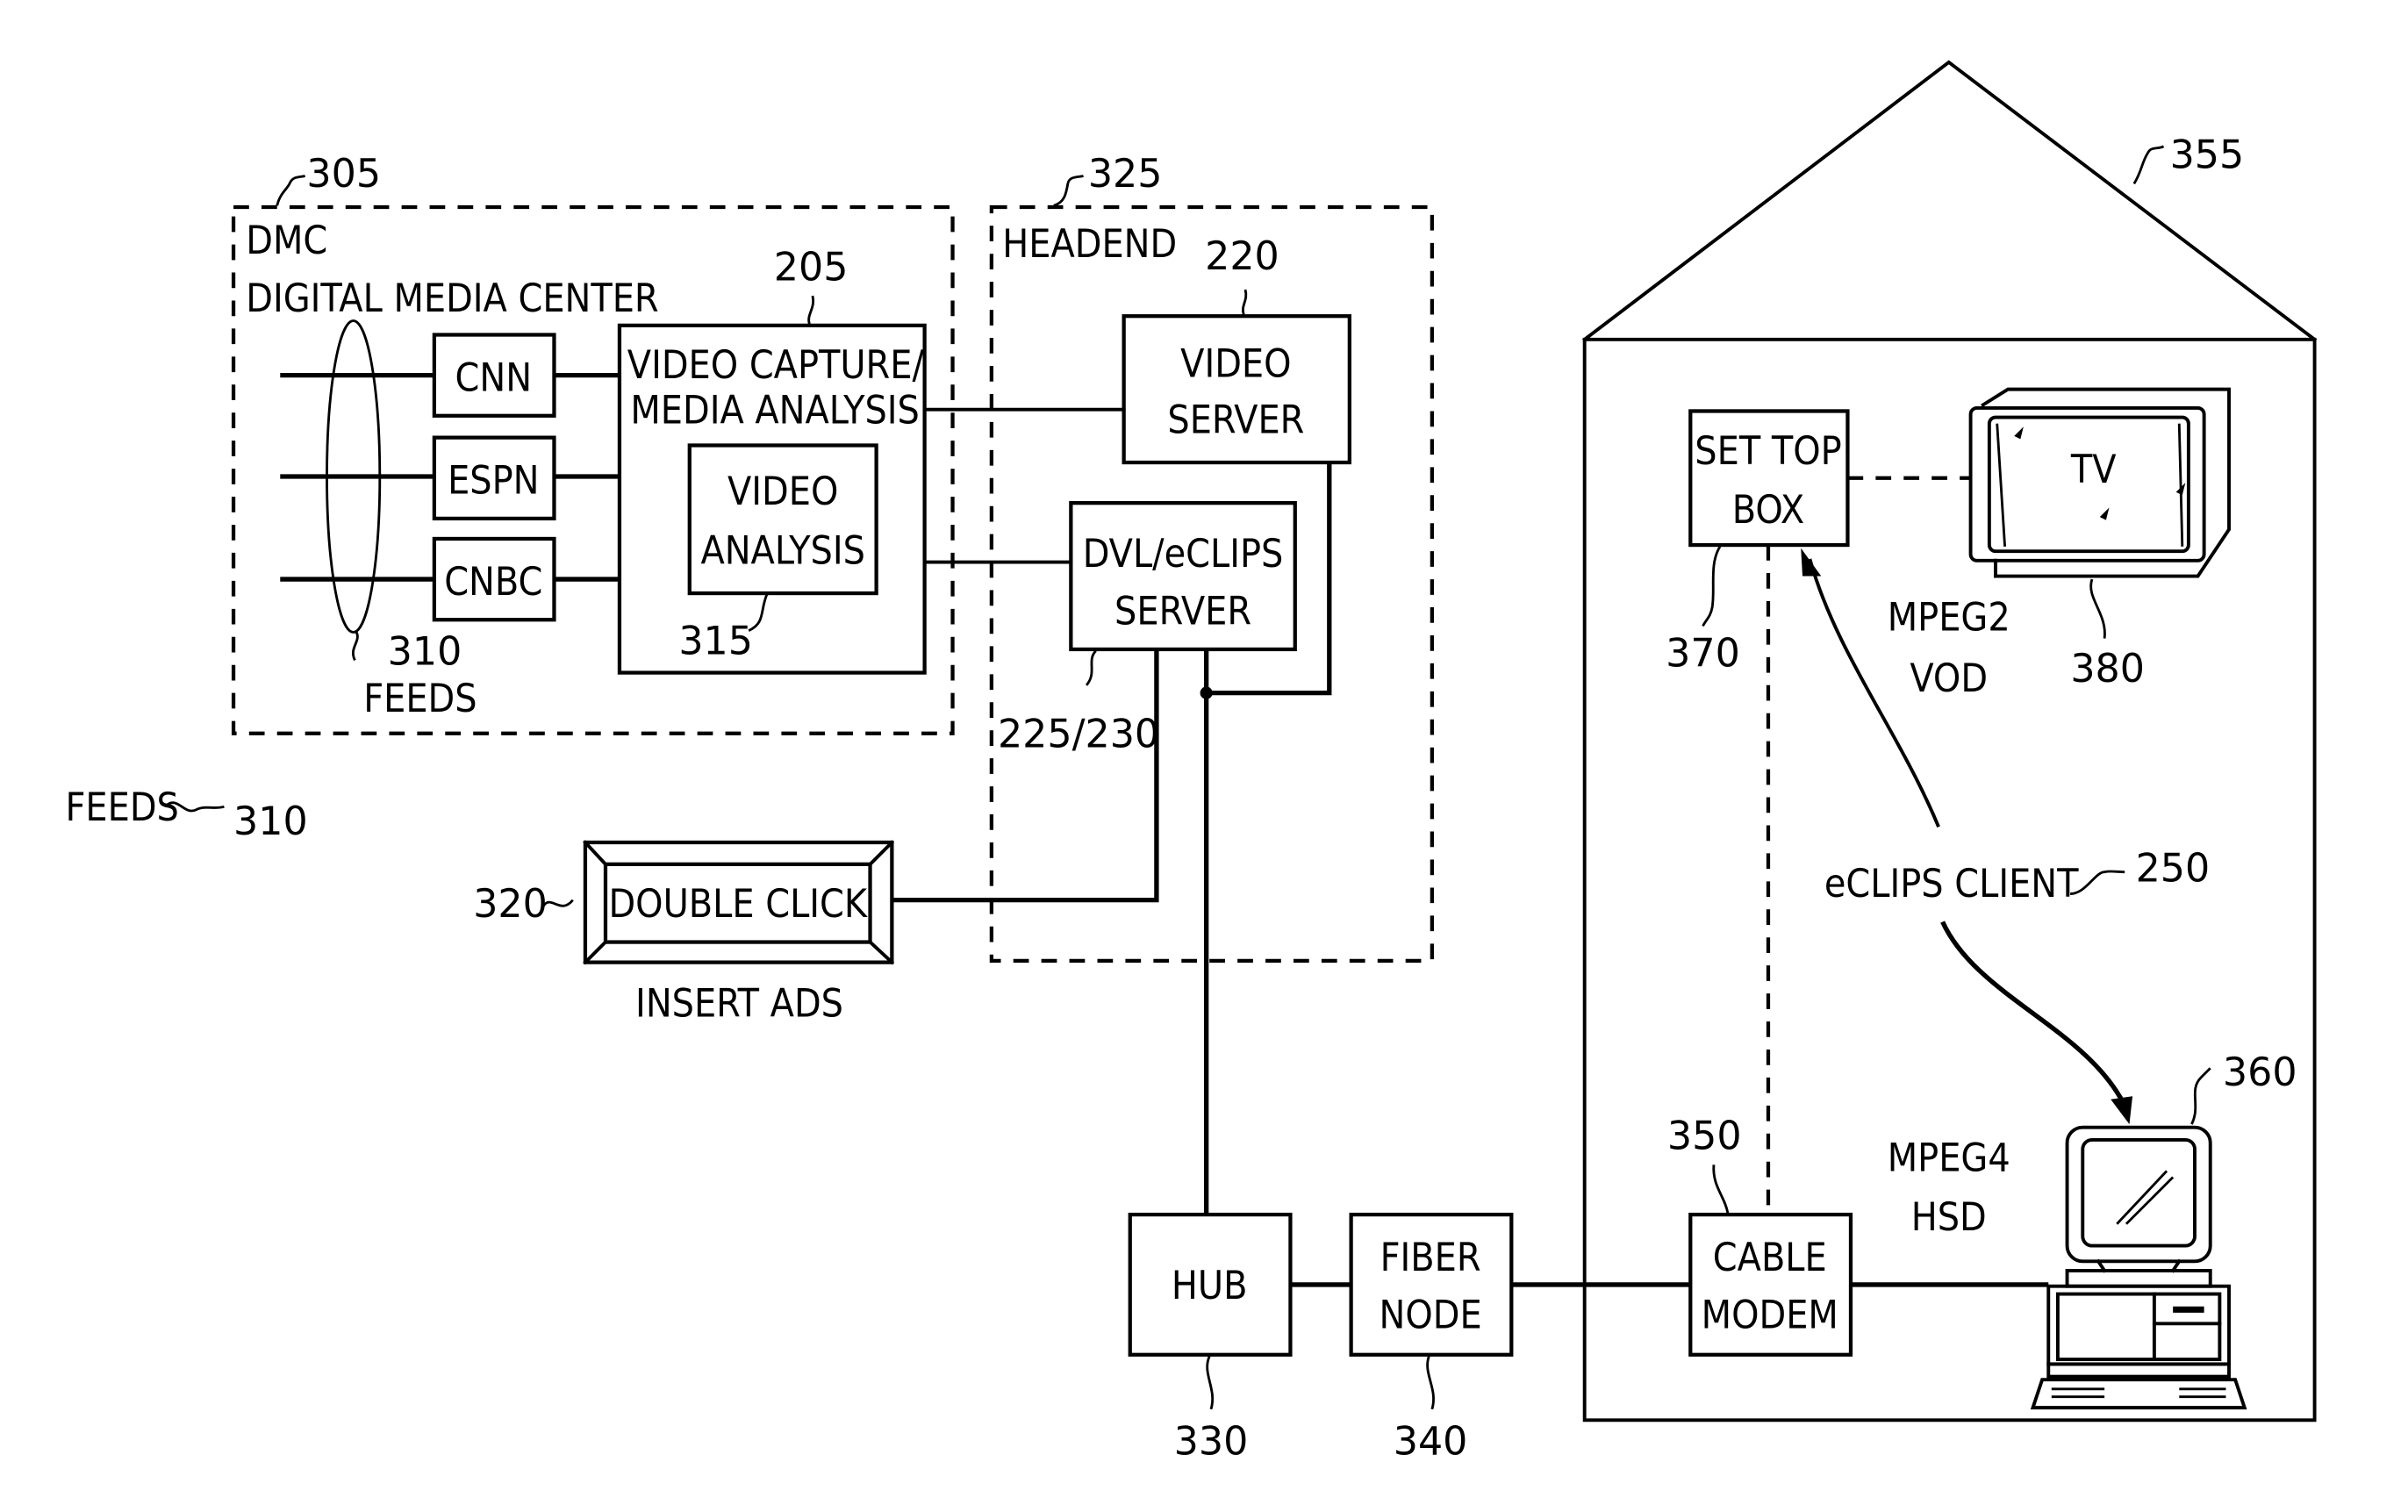  I want to click on channel-label: ESPN, so click(493, 480).